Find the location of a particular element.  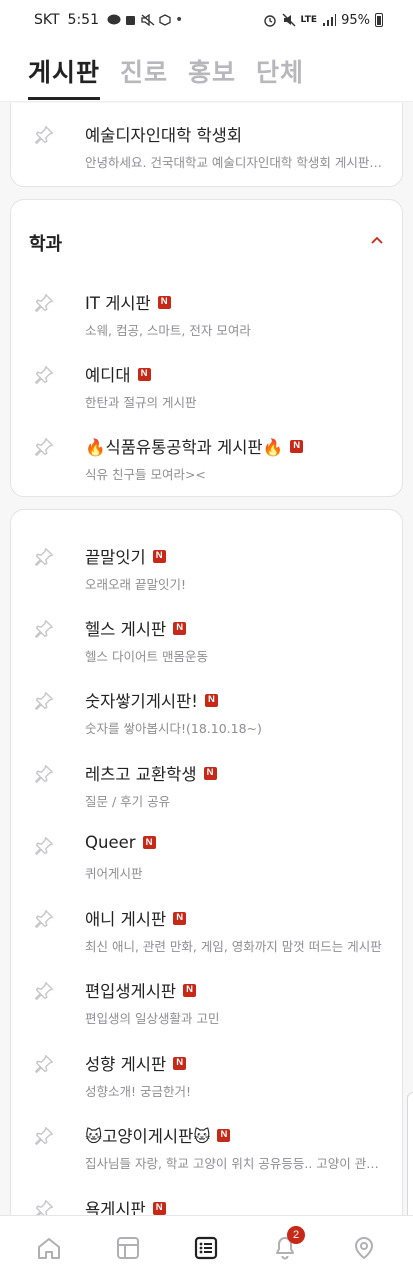

battery-icon is located at coordinates (379, 20).